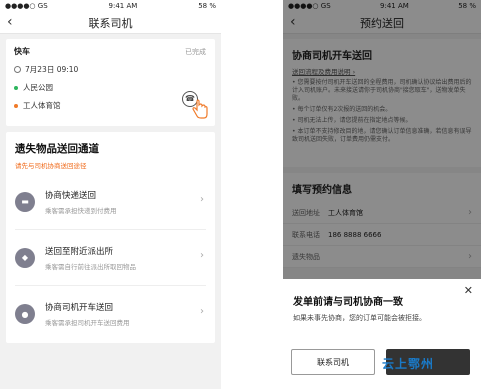  I want to click on shield-icon: ◆, so click(25, 257).